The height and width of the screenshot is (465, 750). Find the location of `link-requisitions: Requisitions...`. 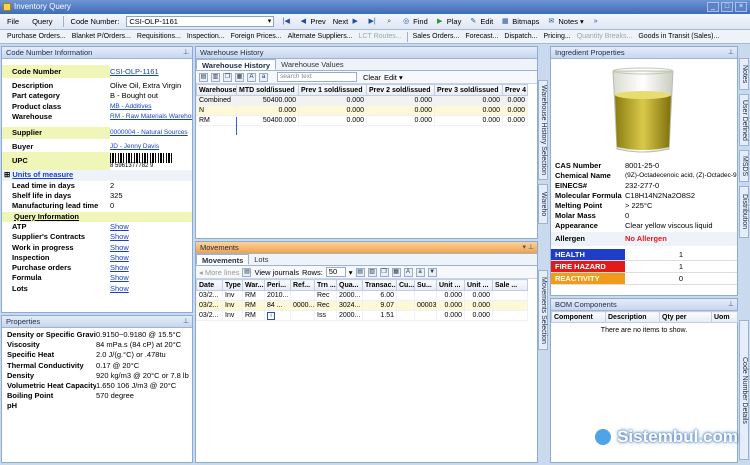

link-requisitions: Requisitions... is located at coordinates (159, 36).